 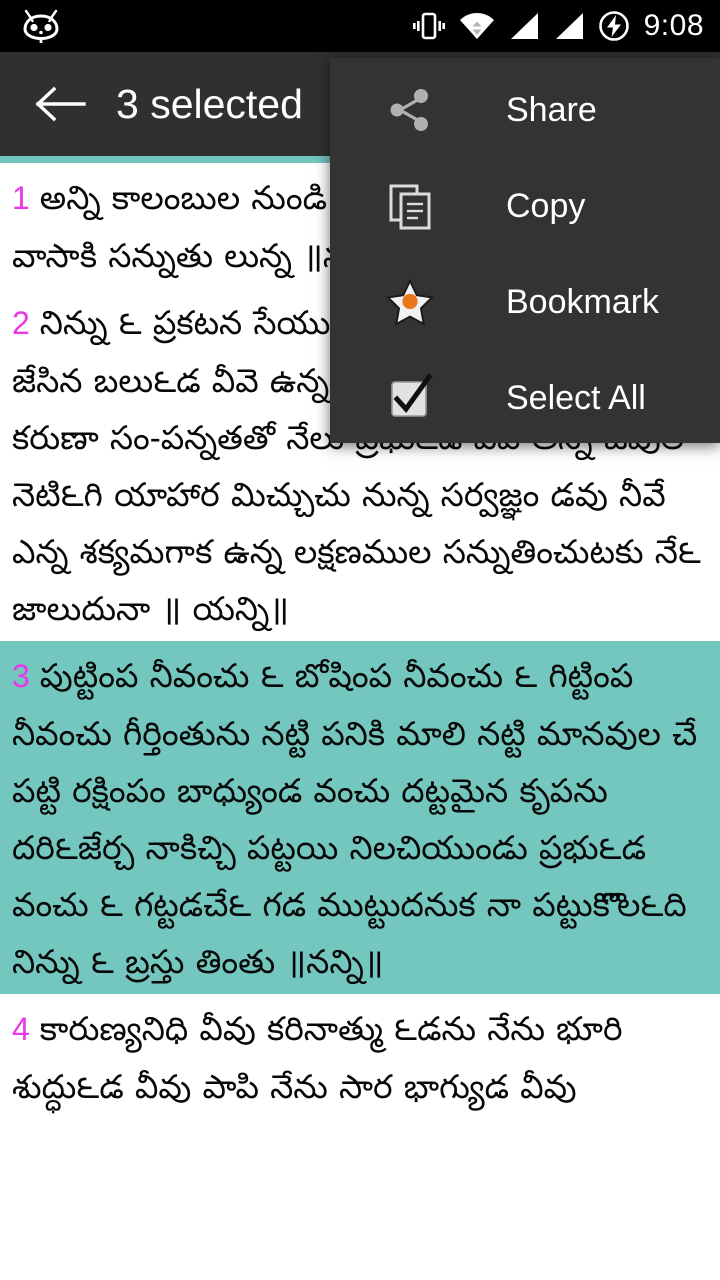 What do you see at coordinates (583, 301) in the screenshot?
I see `menu-item-label: Bookmark` at bounding box center [583, 301].